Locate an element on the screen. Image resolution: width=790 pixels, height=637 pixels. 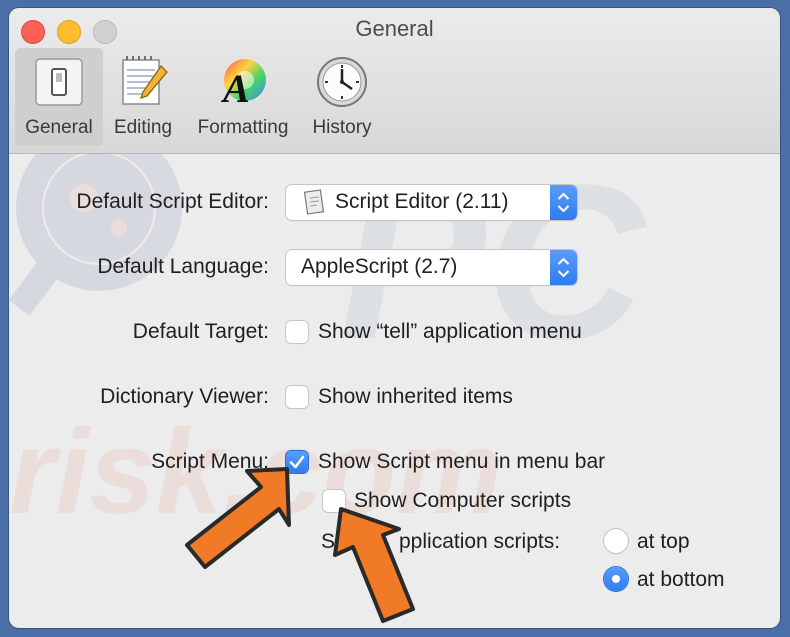
application-scripts-label: pplication scripts: is located at coordinates (480, 541).